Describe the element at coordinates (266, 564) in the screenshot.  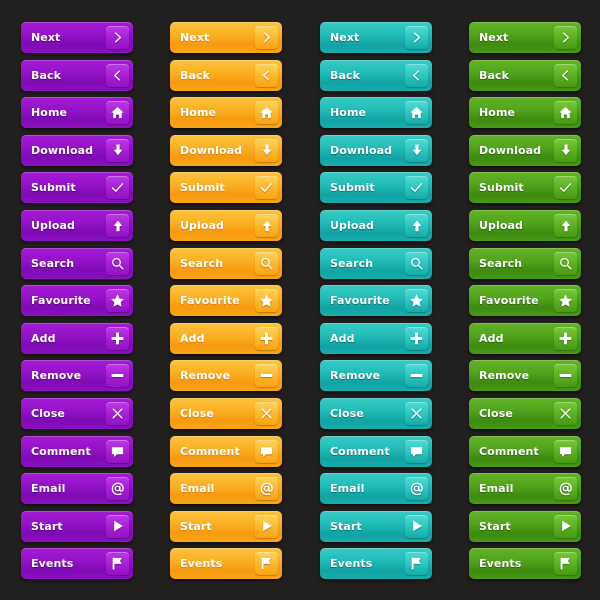
I see `flag-icon` at that location.